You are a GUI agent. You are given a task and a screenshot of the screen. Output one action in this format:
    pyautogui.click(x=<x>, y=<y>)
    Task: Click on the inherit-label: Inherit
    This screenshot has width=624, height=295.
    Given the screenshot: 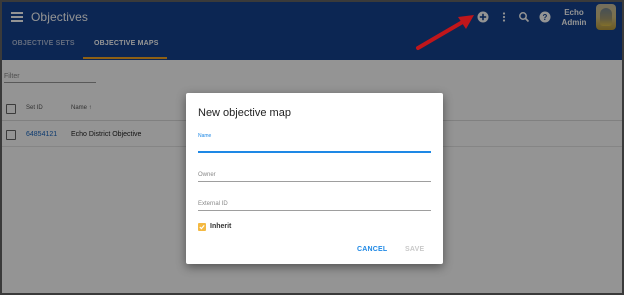 What is the action you would take?
    pyautogui.click(x=221, y=226)
    